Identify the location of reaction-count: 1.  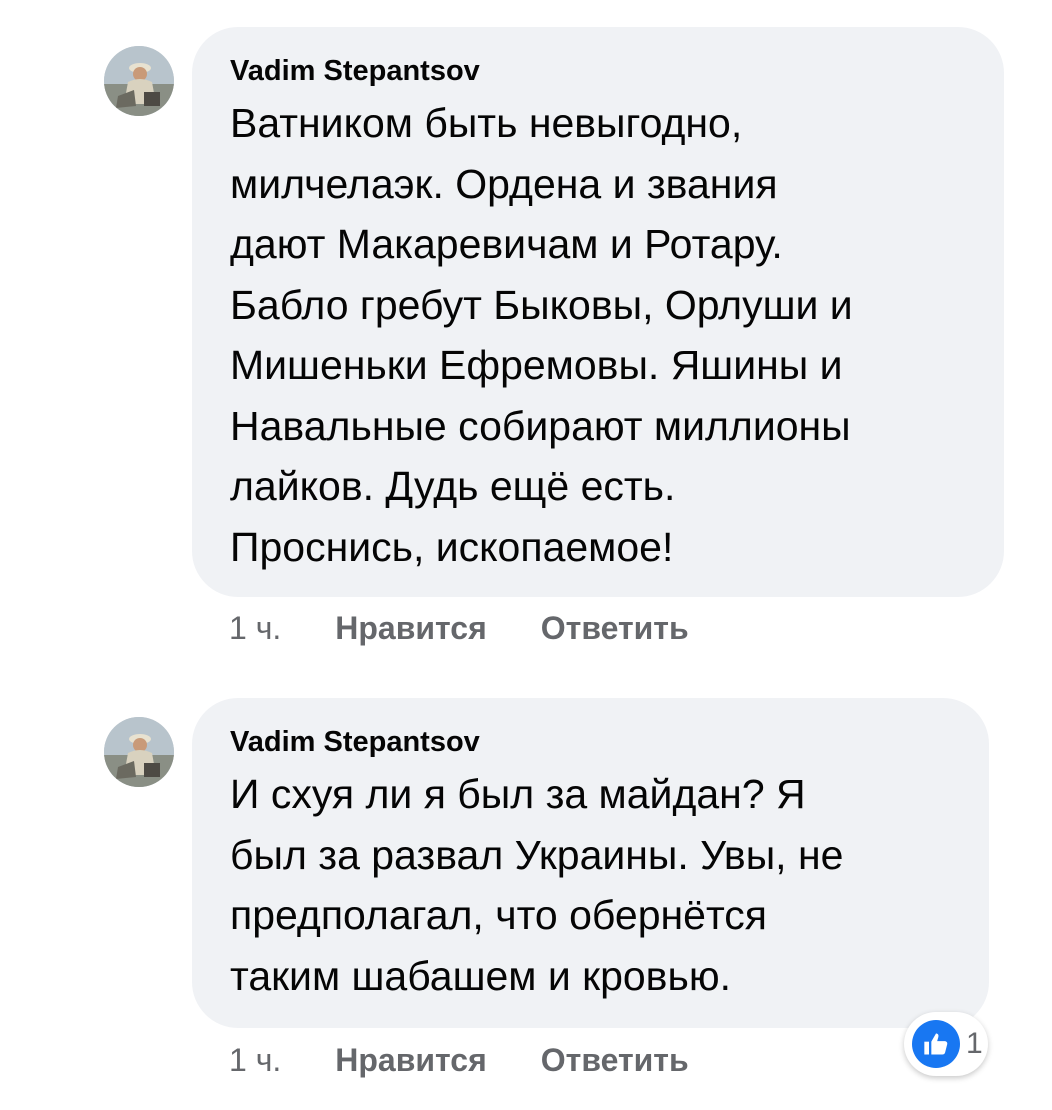
(974, 1043).